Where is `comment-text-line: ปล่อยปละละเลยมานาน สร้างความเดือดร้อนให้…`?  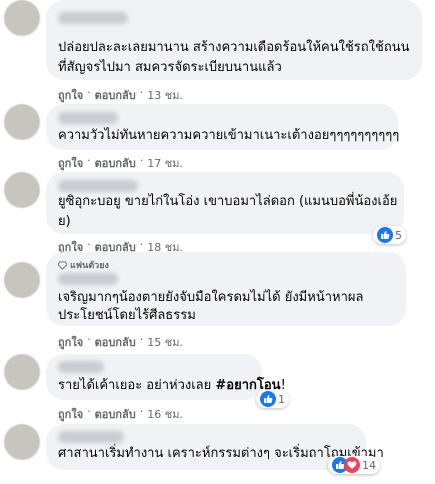
comment-text-line: ปล่อยปละละเลยมานาน สร้างความเดือดร้อนให้… is located at coordinates (234, 47).